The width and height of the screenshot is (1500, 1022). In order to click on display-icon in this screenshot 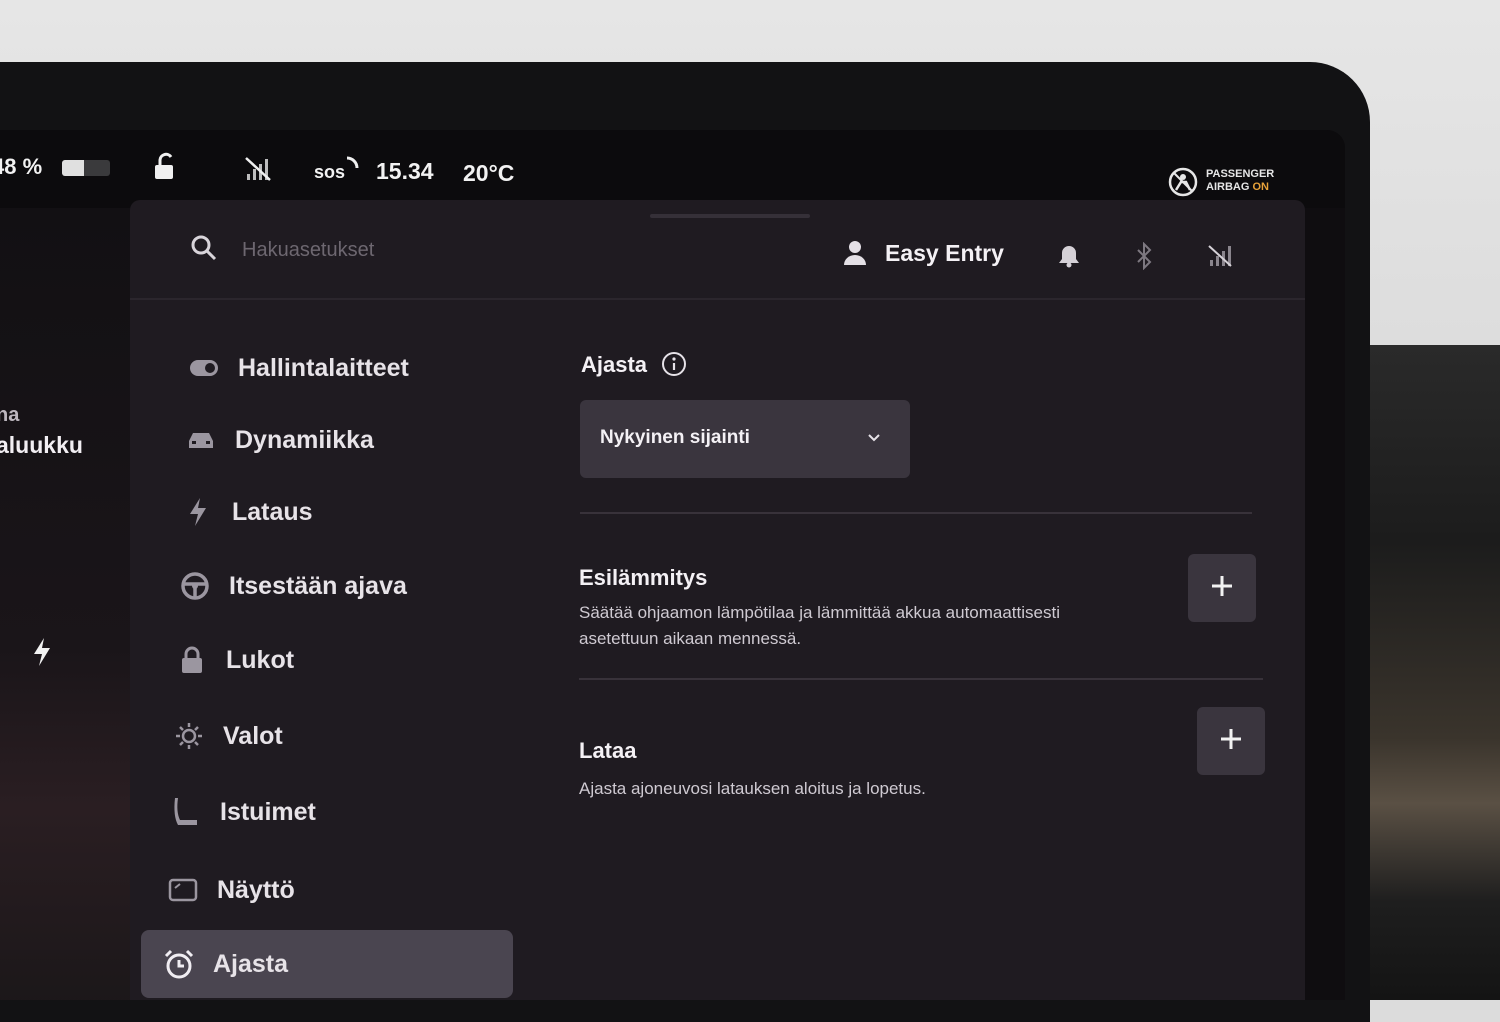, I will do `click(183, 890)`.